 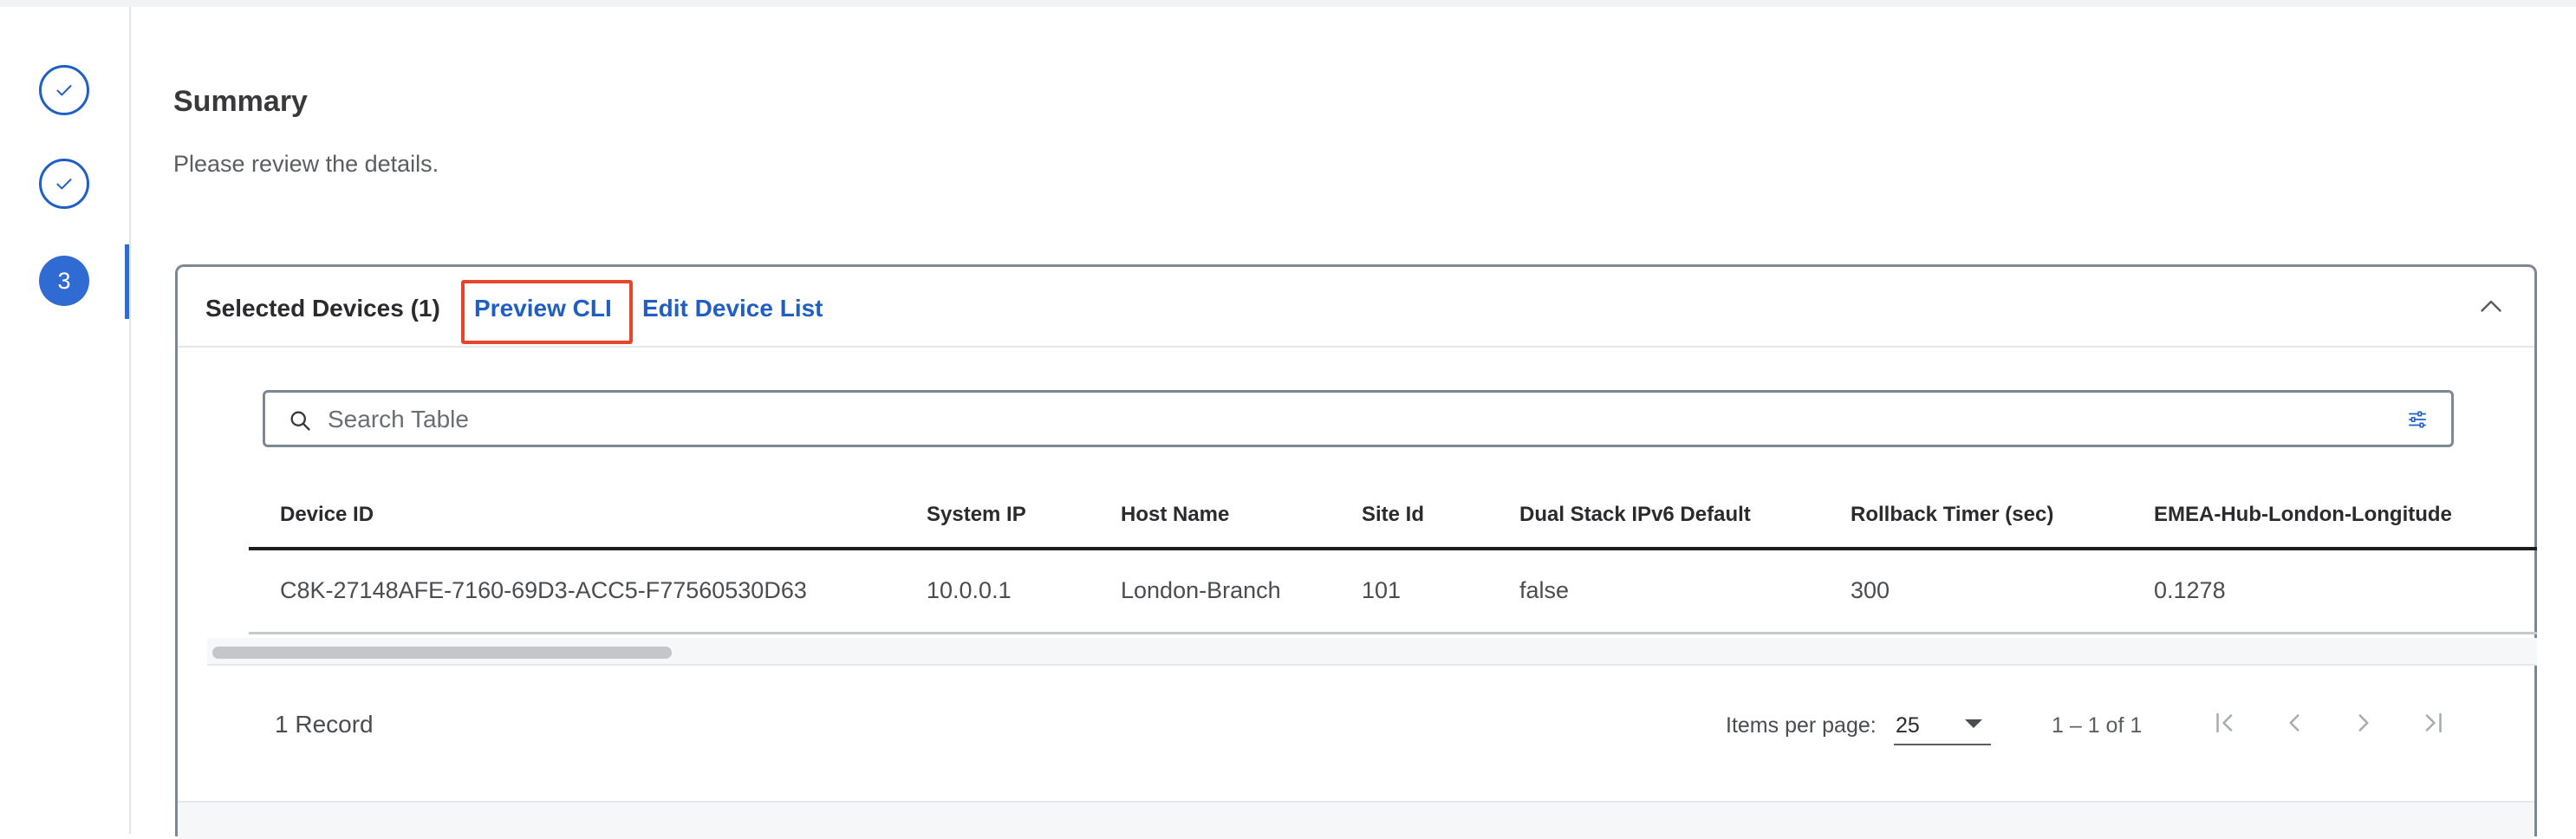 I want to click on chevron-left-icon, so click(x=2294, y=723).